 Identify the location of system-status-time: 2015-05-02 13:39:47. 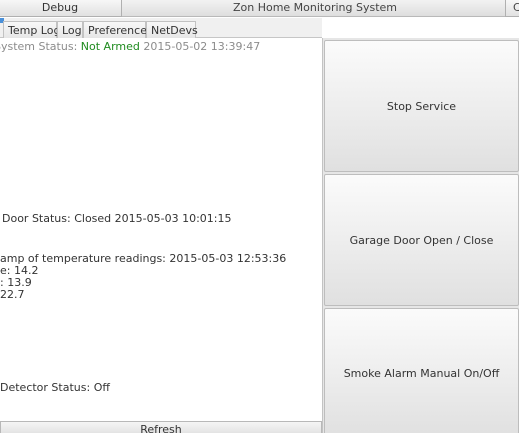
(202, 46).